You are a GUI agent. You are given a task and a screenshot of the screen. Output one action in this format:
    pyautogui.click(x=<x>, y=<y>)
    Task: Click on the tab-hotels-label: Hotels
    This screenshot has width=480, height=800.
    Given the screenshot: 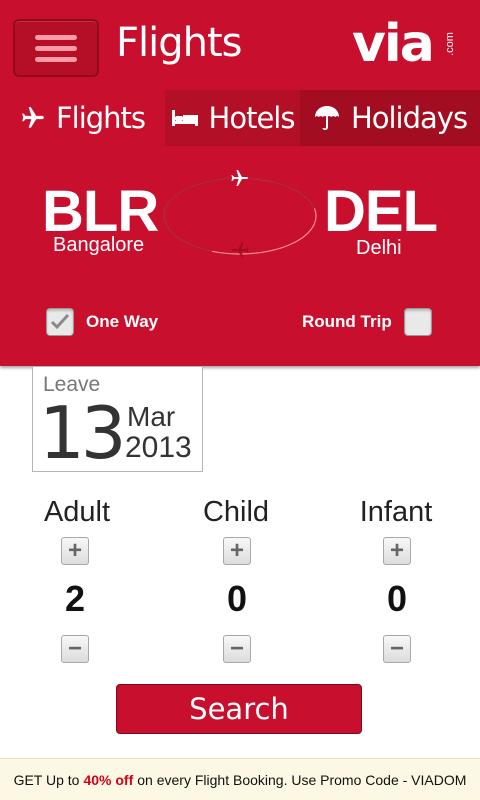 What is the action you would take?
    pyautogui.click(x=252, y=118)
    